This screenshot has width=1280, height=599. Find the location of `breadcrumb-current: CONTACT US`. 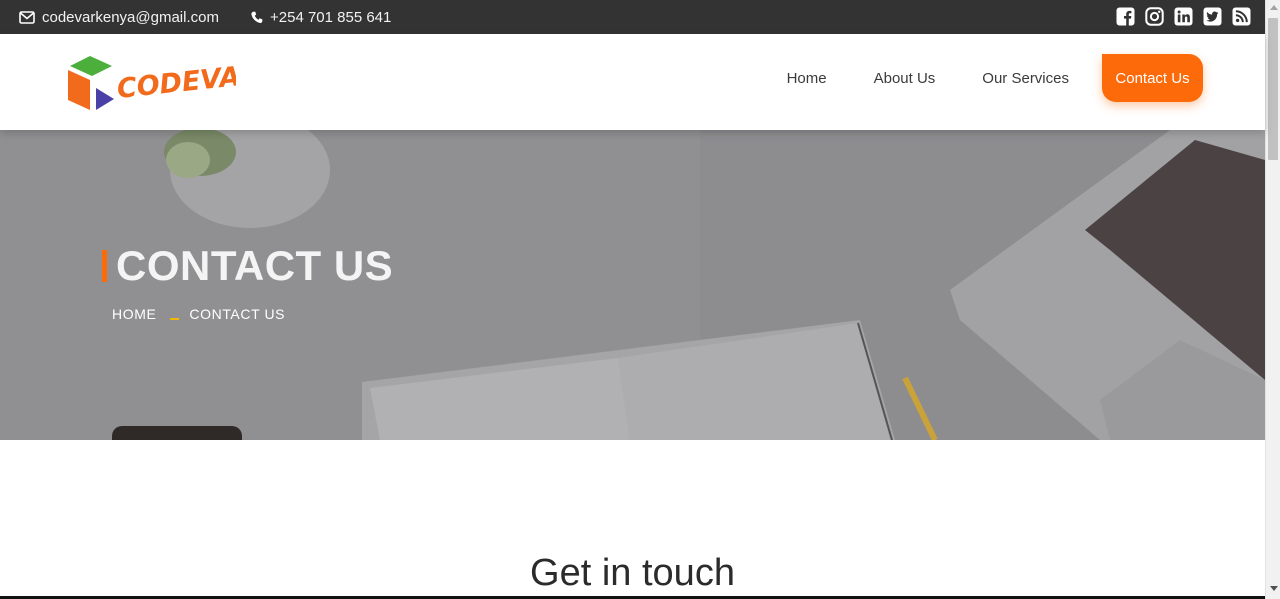

breadcrumb-current: CONTACT US is located at coordinates (237, 314).